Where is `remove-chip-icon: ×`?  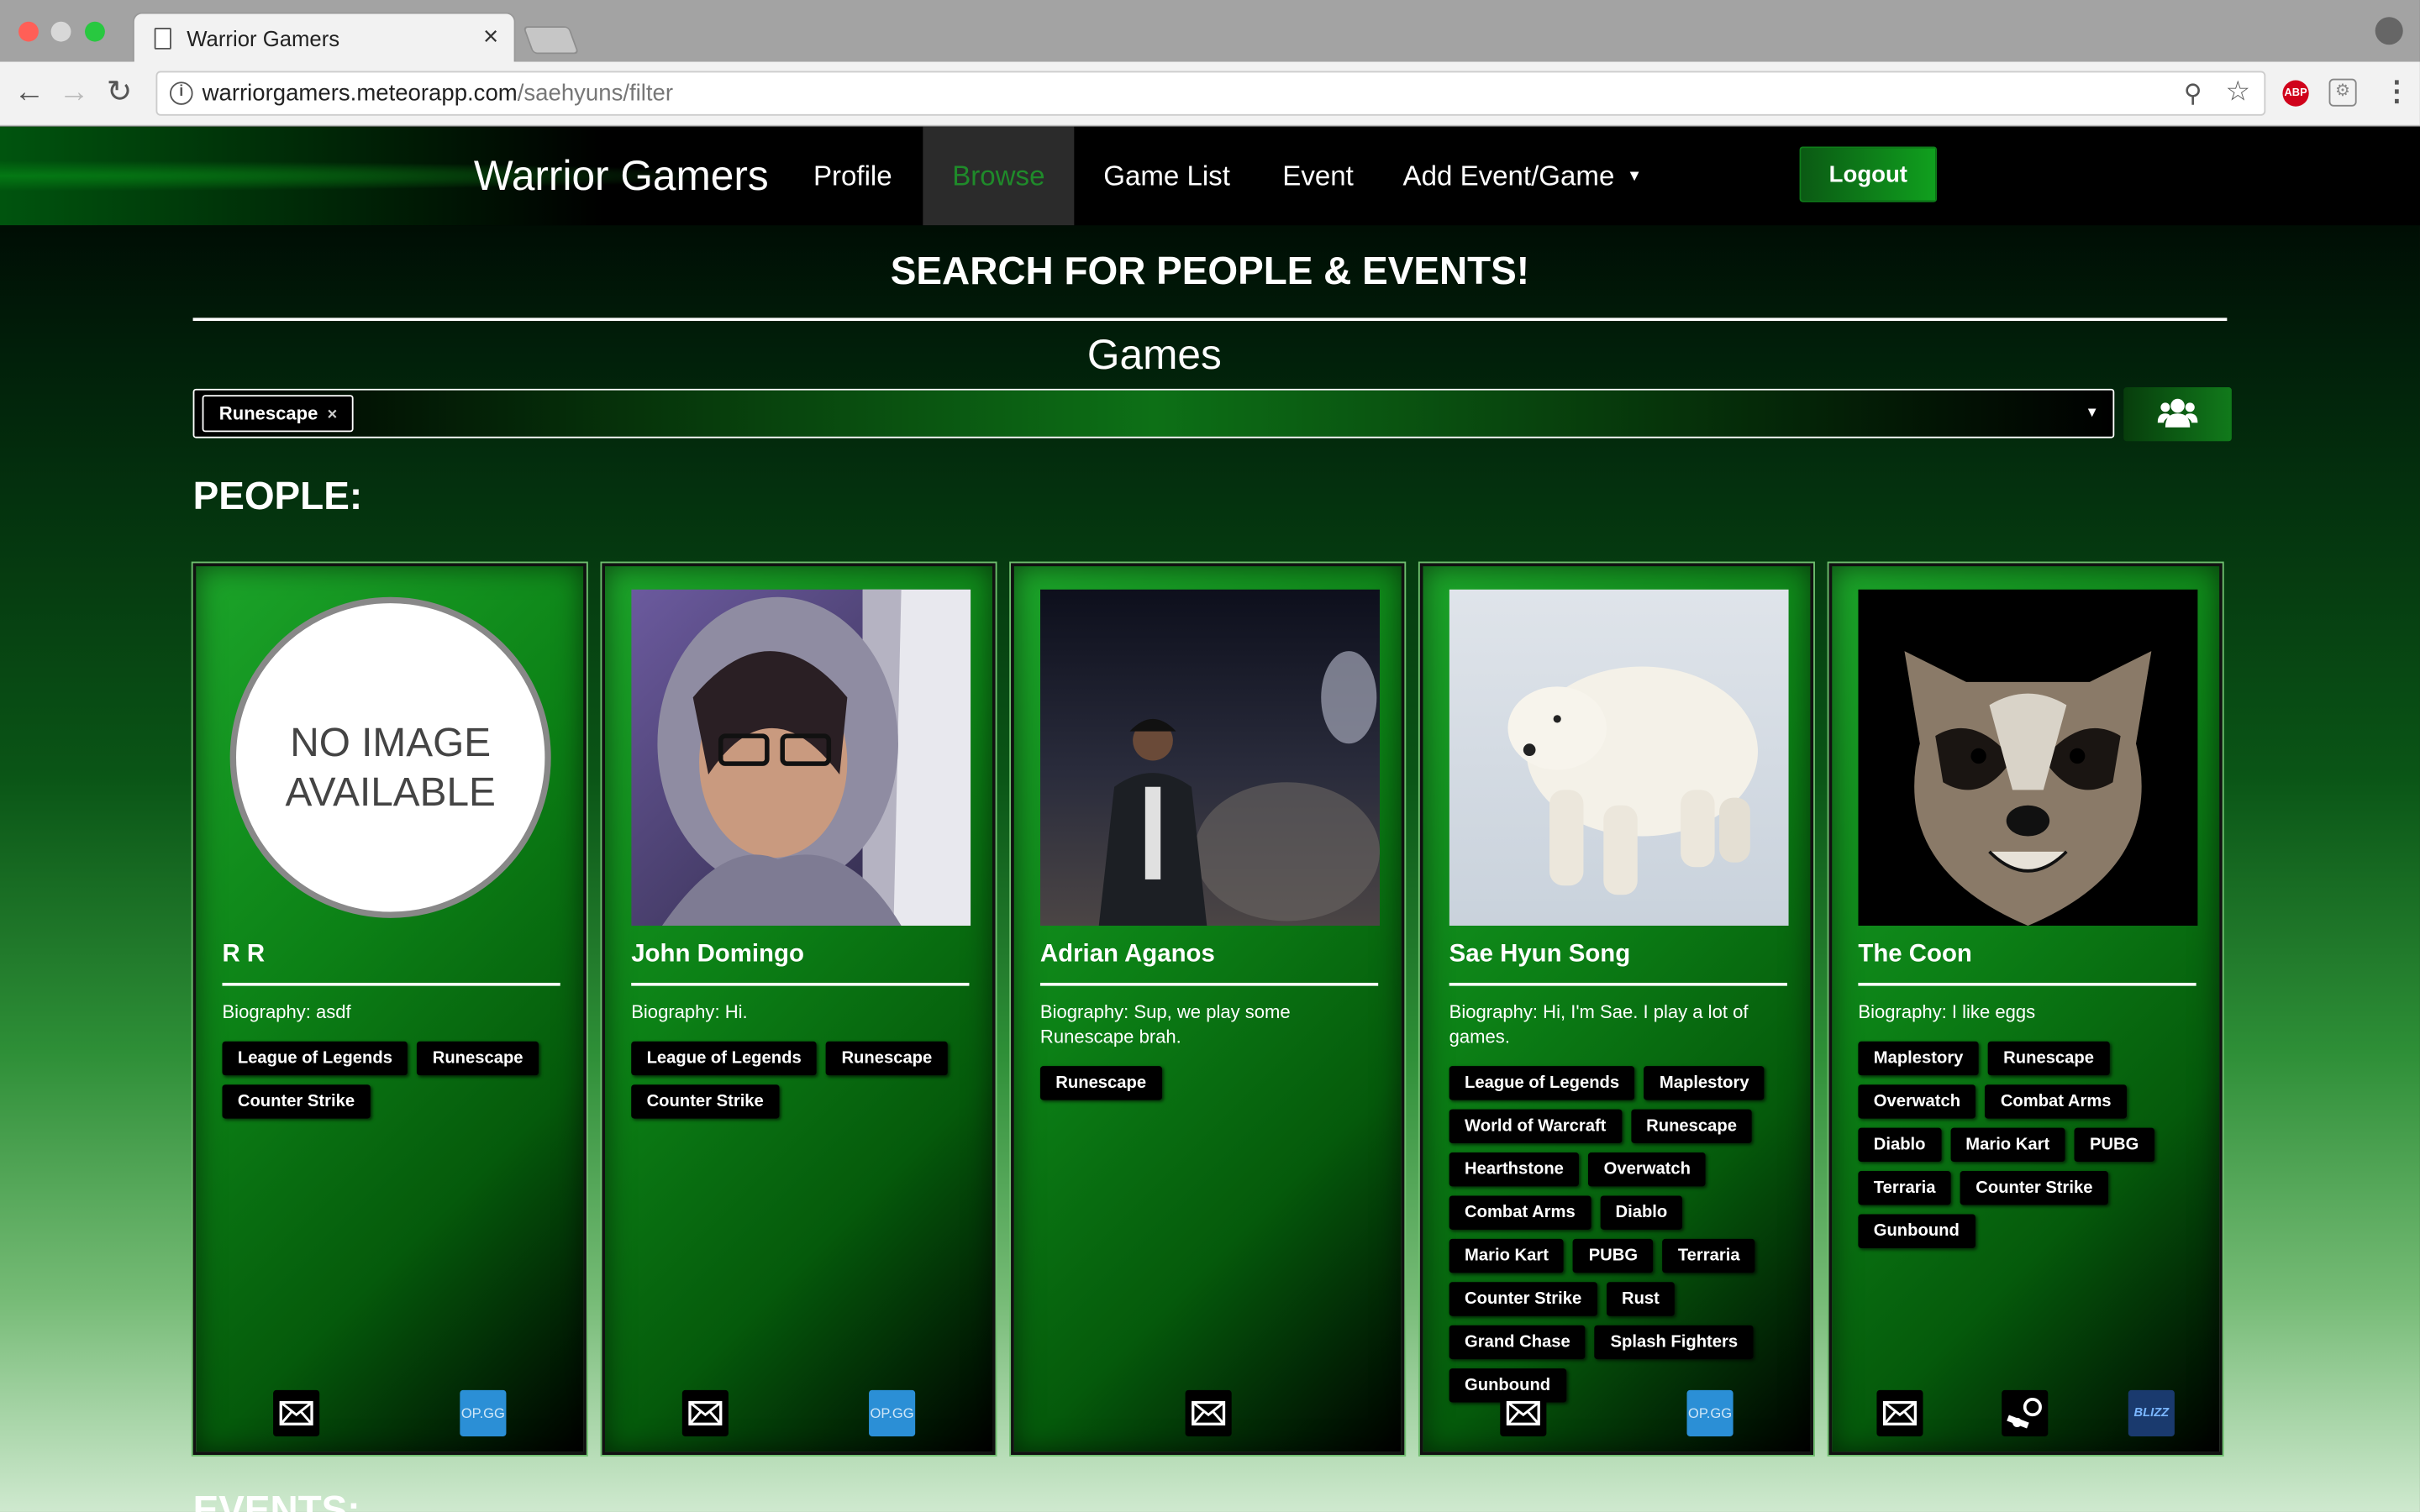 remove-chip-icon: × is located at coordinates (332, 415).